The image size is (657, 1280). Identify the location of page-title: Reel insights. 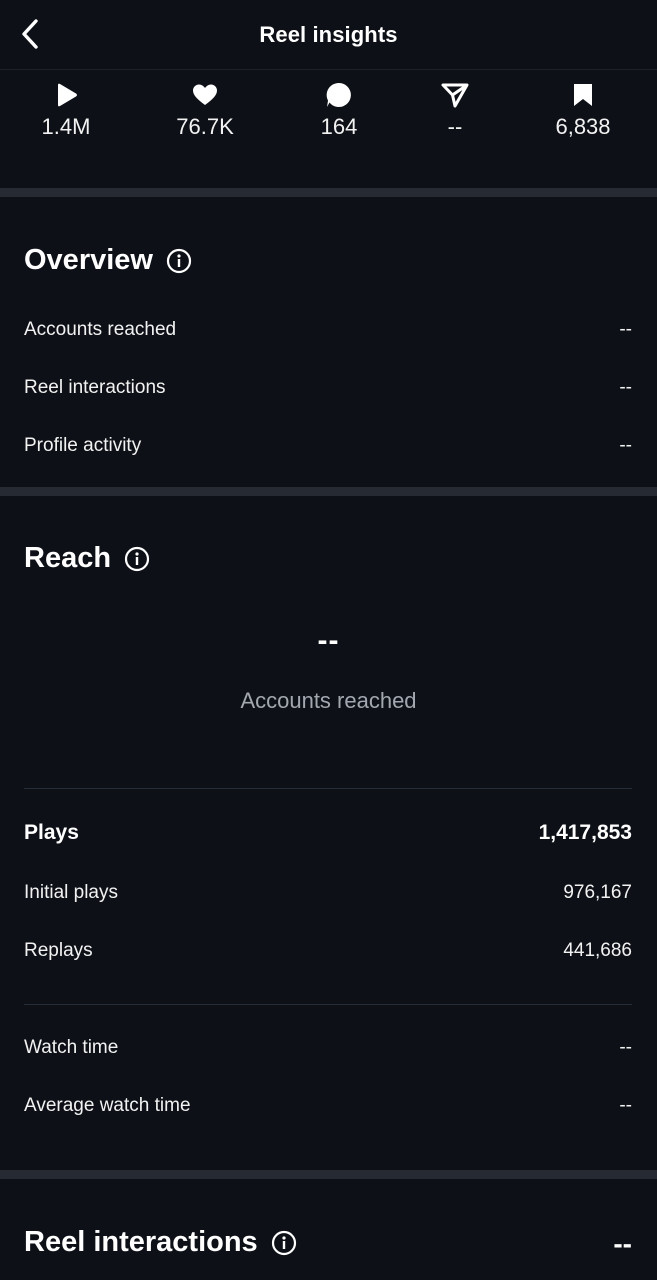
(328, 34).